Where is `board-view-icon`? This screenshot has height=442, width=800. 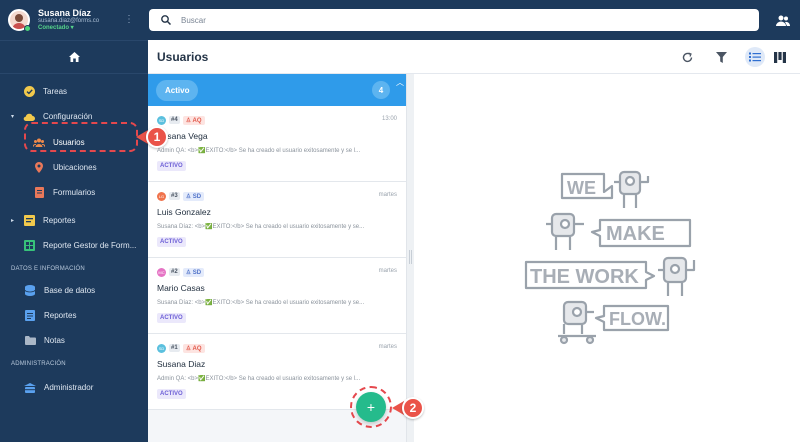
board-view-icon is located at coordinates (780, 57).